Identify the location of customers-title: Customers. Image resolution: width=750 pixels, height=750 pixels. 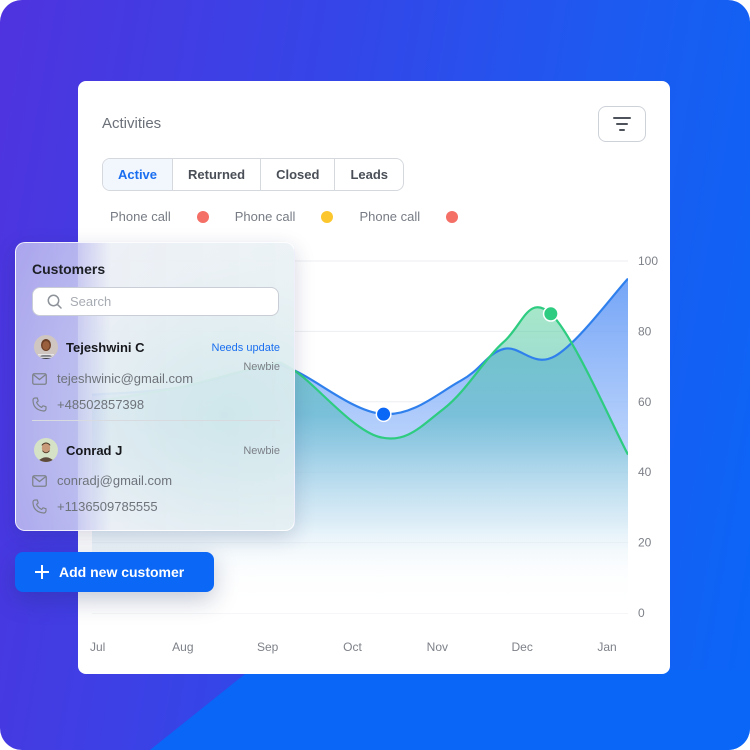
(69, 269).